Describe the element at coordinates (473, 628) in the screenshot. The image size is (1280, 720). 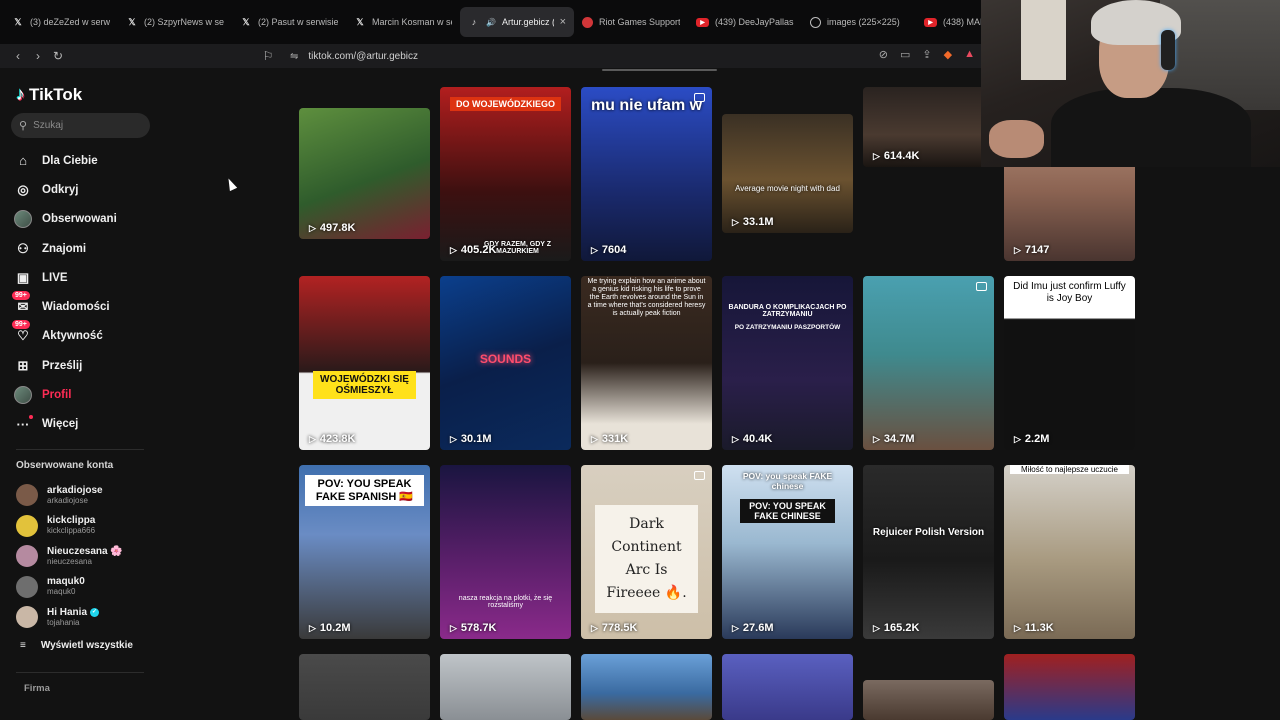
I see `view-count: ▷ 578.7K` at that location.